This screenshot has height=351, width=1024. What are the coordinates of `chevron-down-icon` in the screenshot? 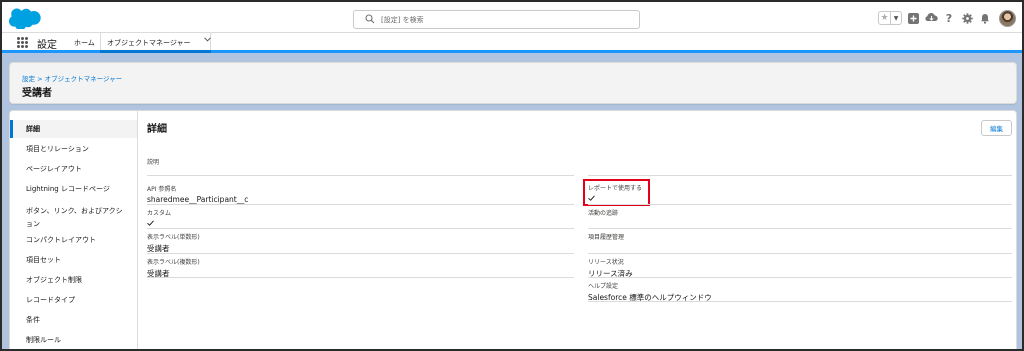 It's located at (207, 40).